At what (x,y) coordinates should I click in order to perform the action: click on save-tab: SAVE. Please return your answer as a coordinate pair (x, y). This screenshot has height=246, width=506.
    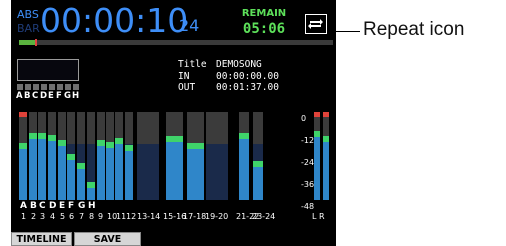
    Looking at the image, I should click on (107, 239).